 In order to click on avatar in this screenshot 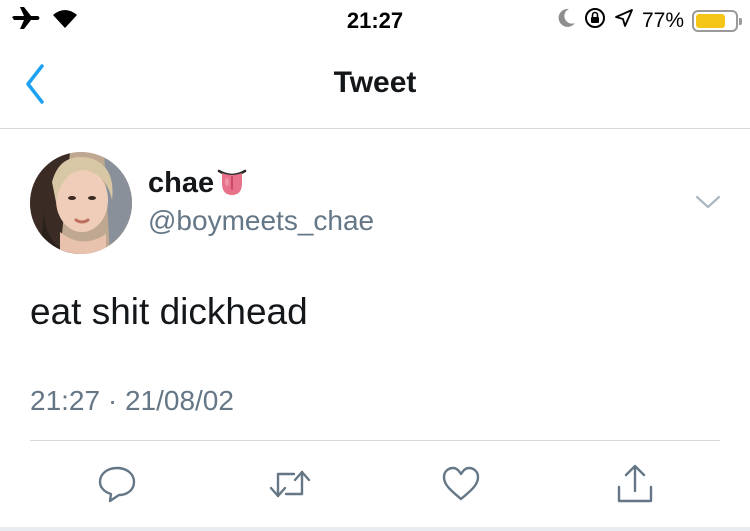, I will do `click(81, 203)`.